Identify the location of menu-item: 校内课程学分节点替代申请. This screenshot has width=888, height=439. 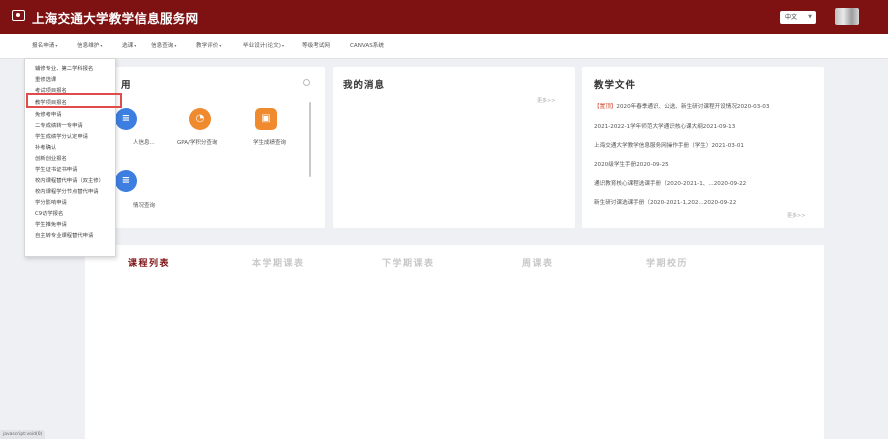
(67, 191).